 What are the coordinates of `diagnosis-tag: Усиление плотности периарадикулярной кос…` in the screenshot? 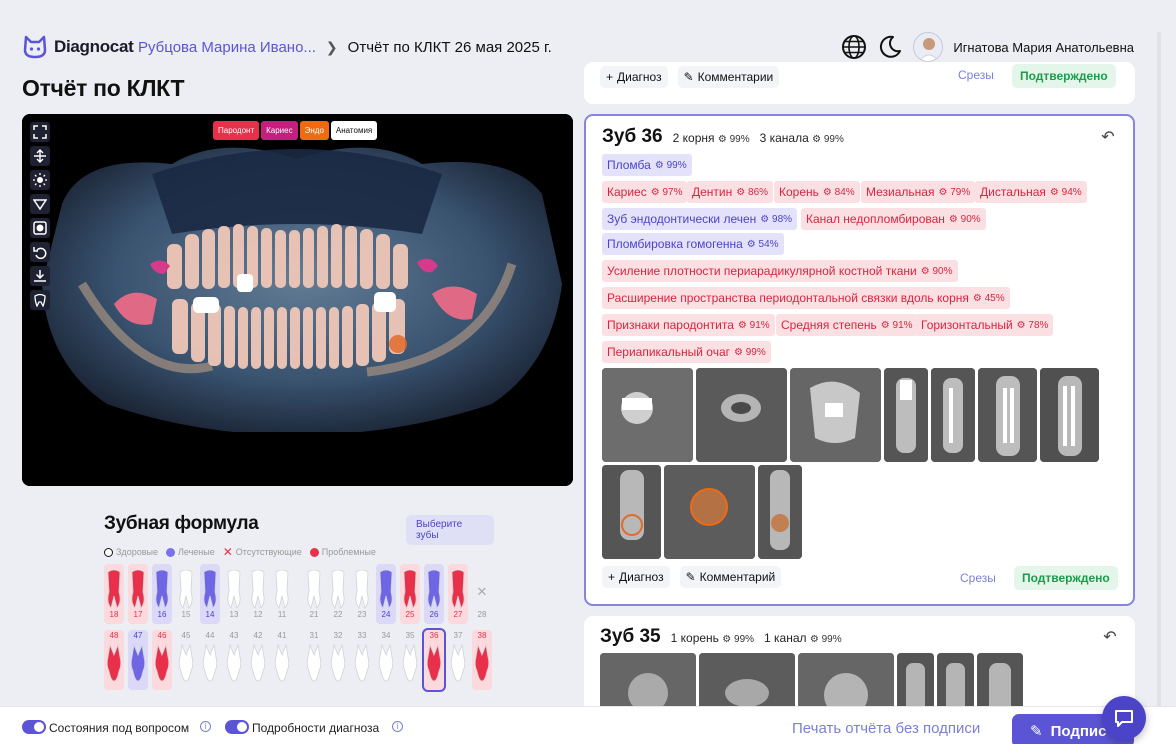 It's located at (780, 271).